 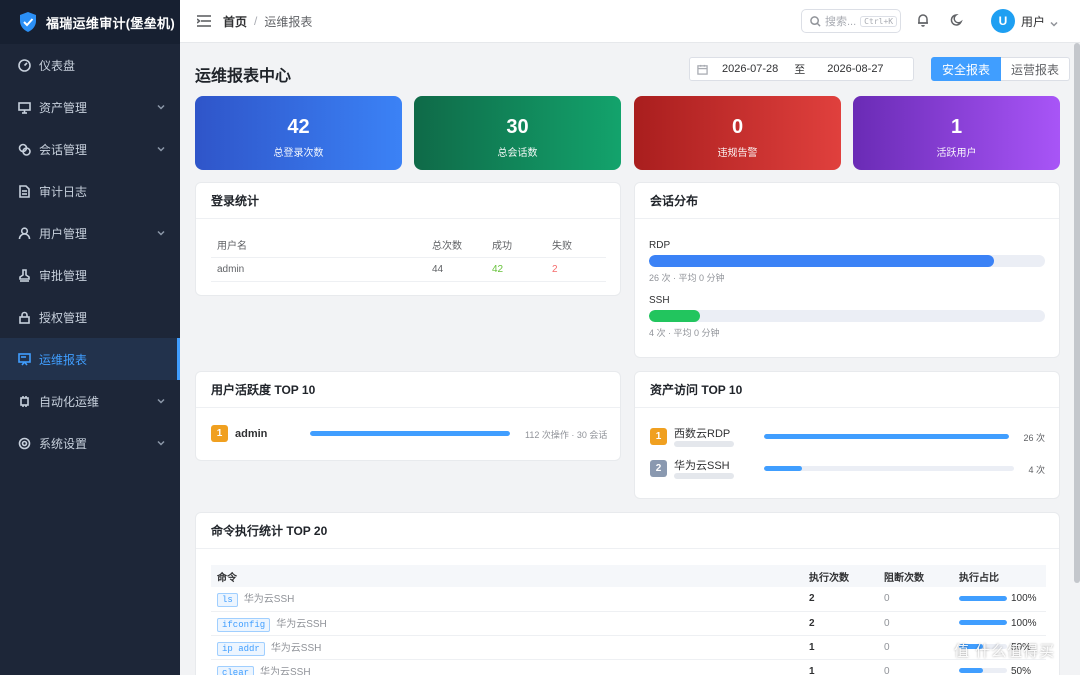 What do you see at coordinates (628, 623) in the screenshot?
I see `table-row: ifconfig 华为云SSH 2 0 100%` at bounding box center [628, 623].